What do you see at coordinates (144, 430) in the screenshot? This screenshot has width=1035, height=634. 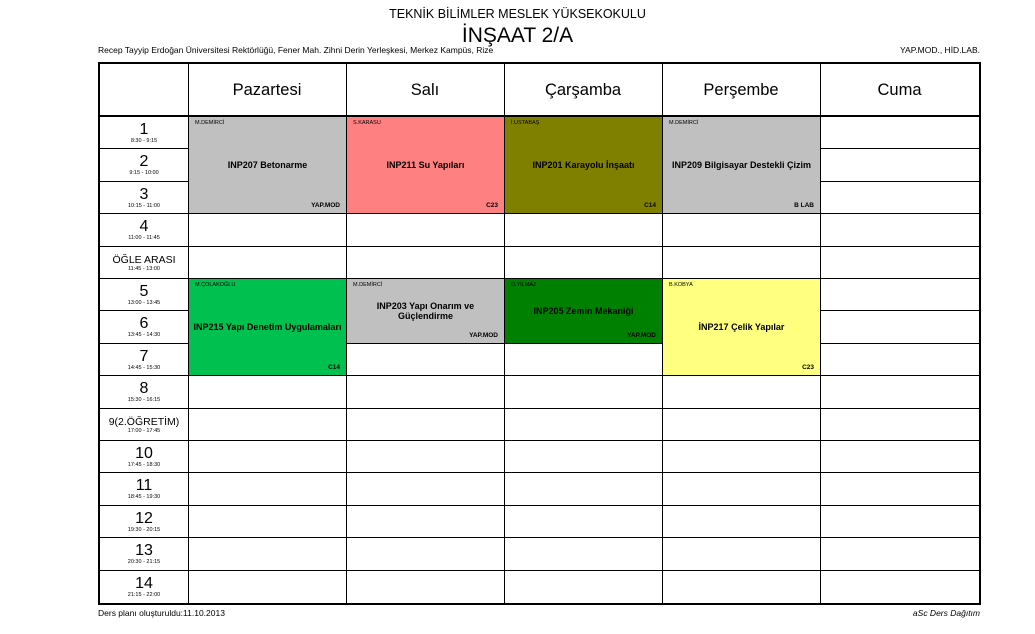 I see `period-time: 17:00 - 17:45` at bounding box center [144, 430].